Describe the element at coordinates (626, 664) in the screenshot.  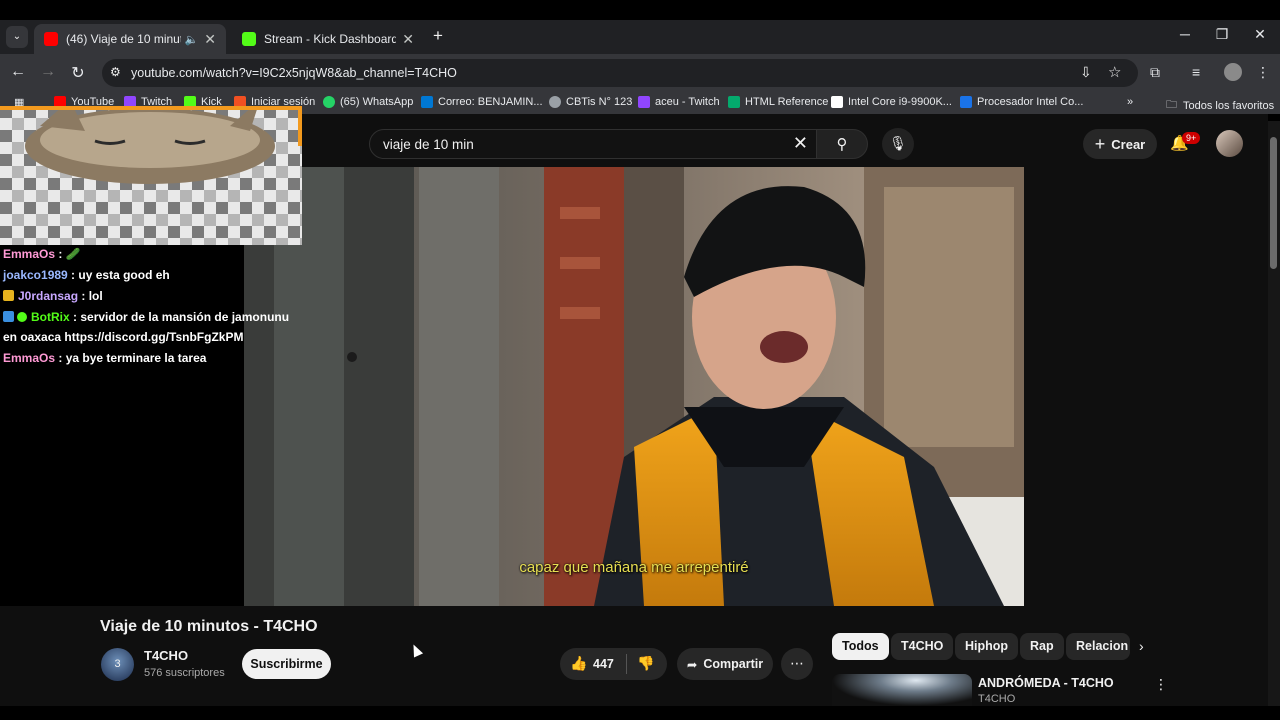
I see `divider` at that location.